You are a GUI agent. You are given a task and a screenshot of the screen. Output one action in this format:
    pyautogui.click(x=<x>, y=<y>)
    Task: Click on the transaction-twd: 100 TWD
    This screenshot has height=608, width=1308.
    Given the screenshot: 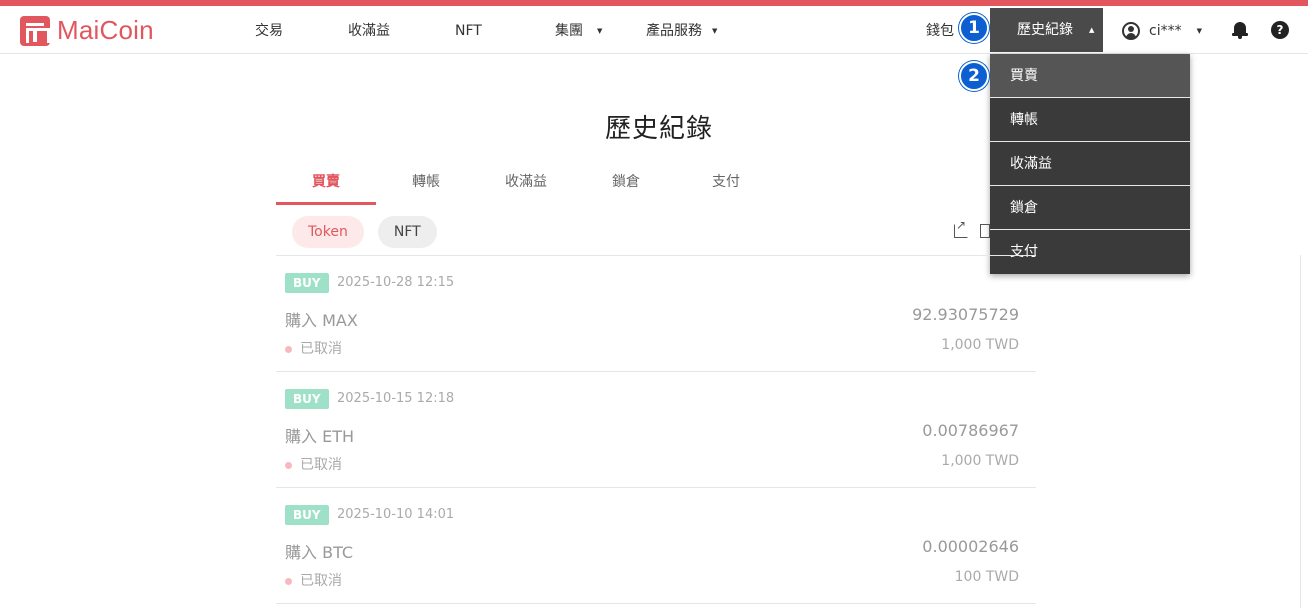 What is the action you would take?
    pyautogui.click(x=986, y=577)
    